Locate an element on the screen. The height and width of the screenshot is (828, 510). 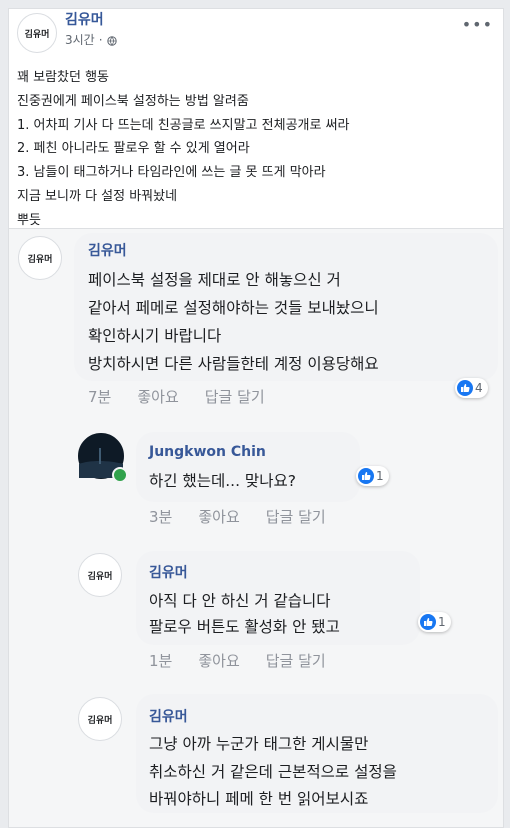
comment-text-line: 확인하시기 바랍니다 is located at coordinates (155, 336).